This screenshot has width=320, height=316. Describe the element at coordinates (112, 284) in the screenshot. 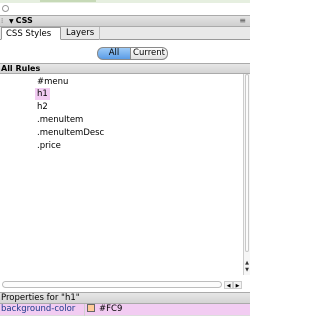

I see `horizontal-scroll-track` at that location.